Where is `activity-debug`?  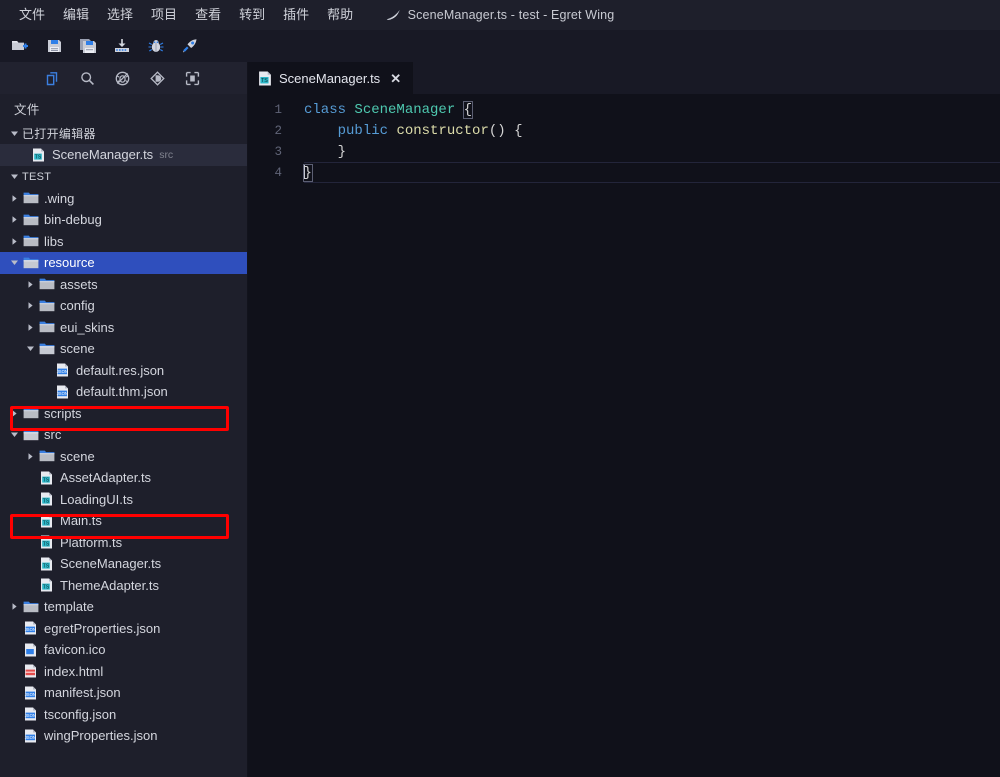 activity-debug is located at coordinates (122, 78).